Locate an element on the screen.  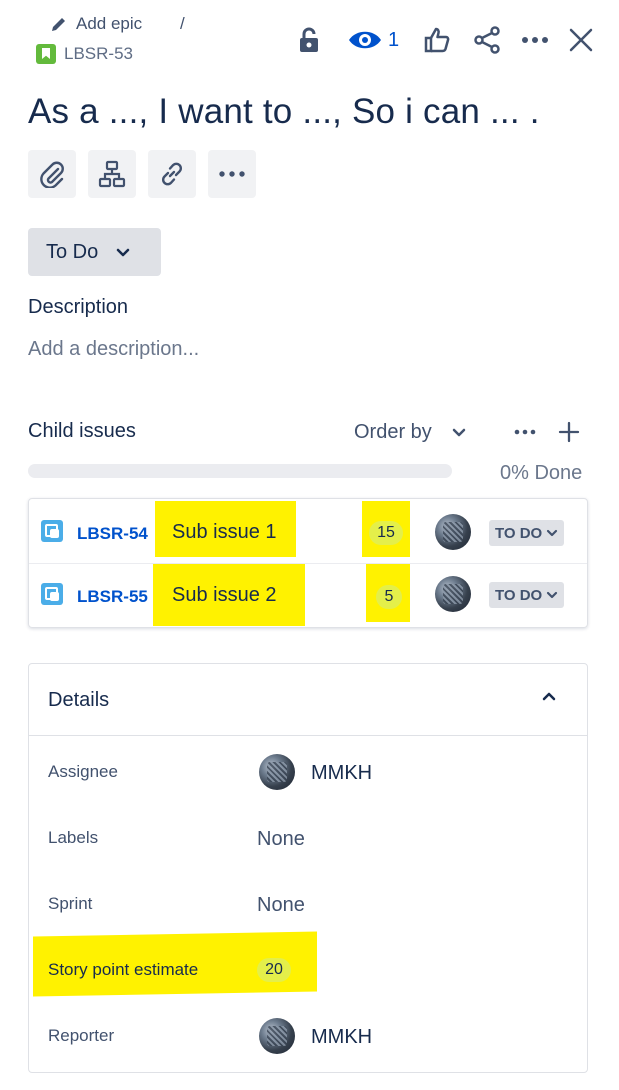
like-button is located at coordinates (437, 40).